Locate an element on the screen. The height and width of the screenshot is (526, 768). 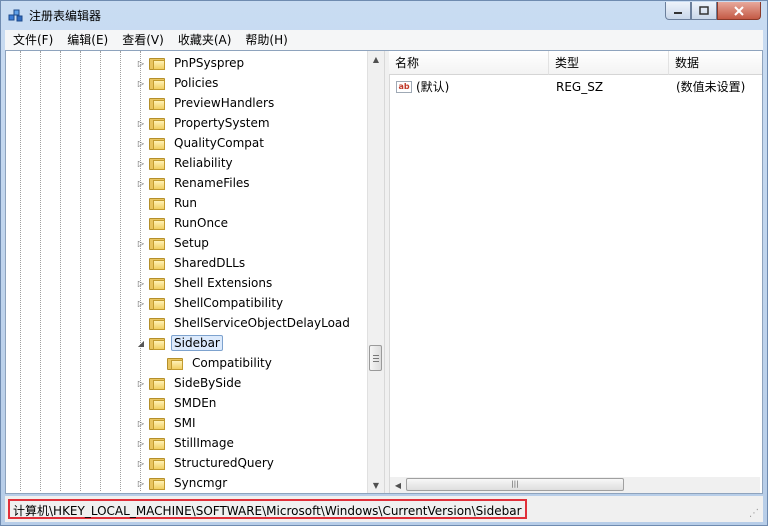
tree-node-label: SharedDLLs is located at coordinates (210, 263).